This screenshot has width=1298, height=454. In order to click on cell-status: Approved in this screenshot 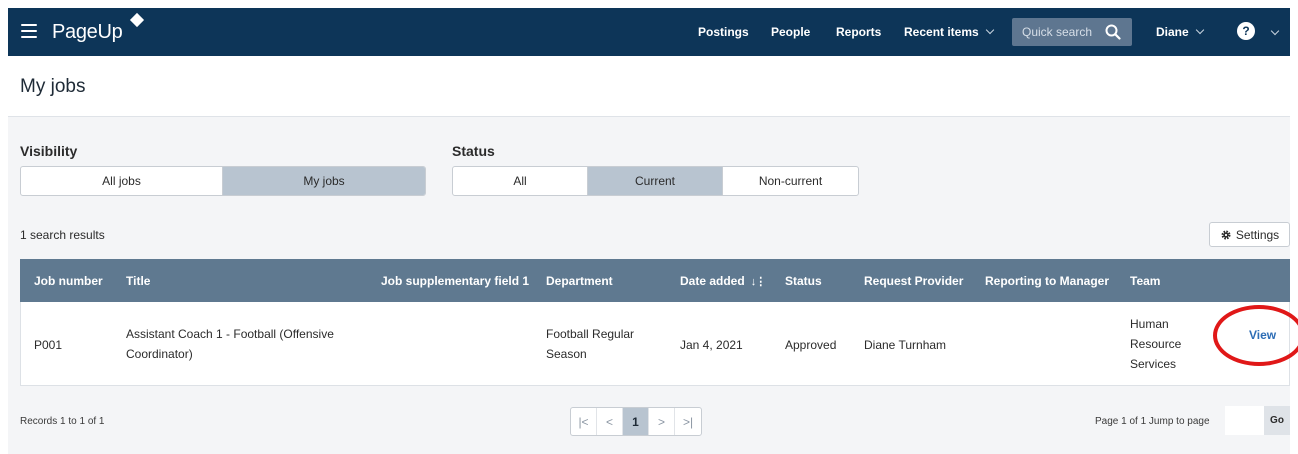, I will do `click(811, 345)`.